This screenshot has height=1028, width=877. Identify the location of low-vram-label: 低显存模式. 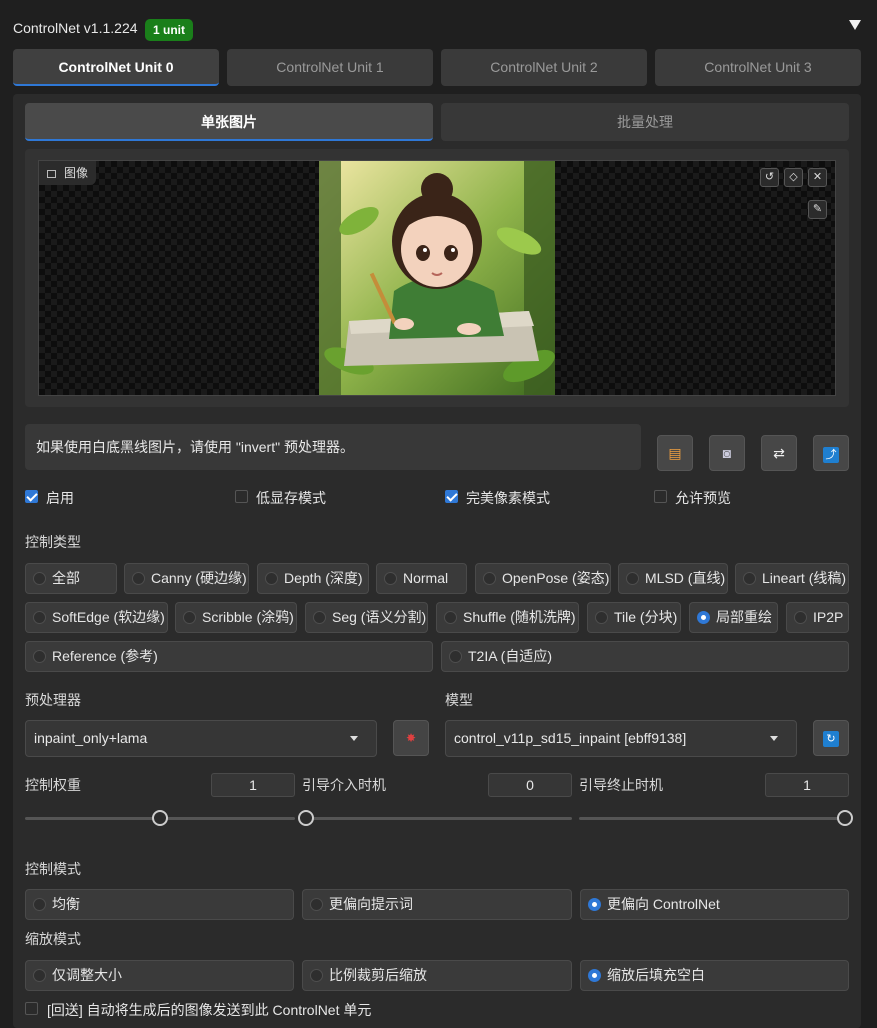
(291, 498).